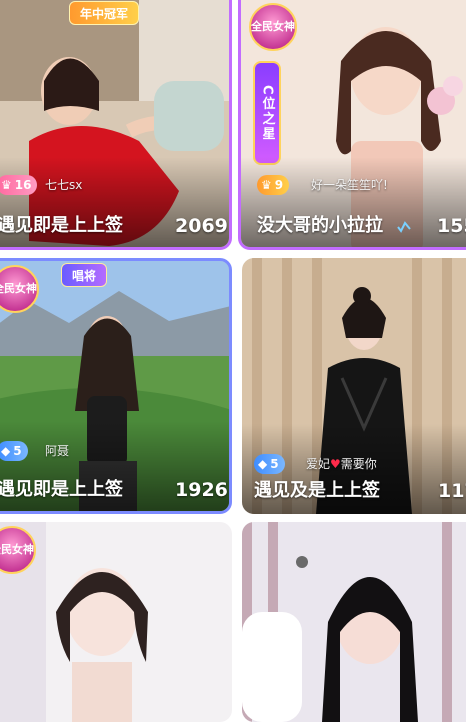 Image resolution: width=466 pixels, height=722 pixels. What do you see at coordinates (64, 185) in the screenshot?
I see `host-name: 七七sx` at bounding box center [64, 185].